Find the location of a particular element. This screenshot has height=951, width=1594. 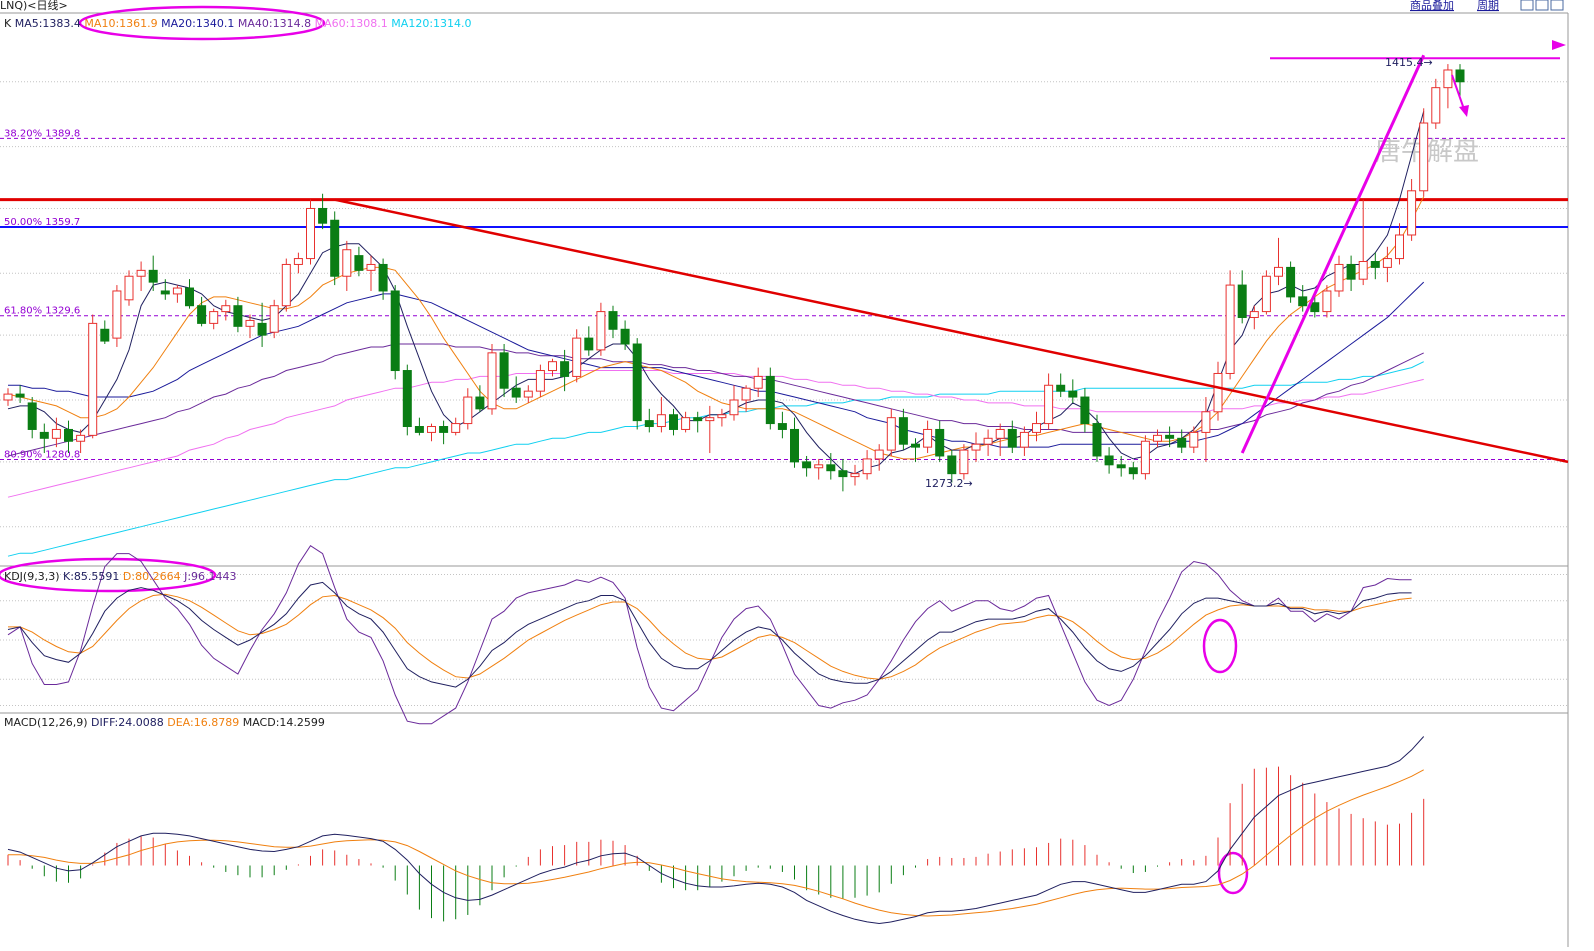

maximize-panel-icon is located at coordinates (1557, 5).